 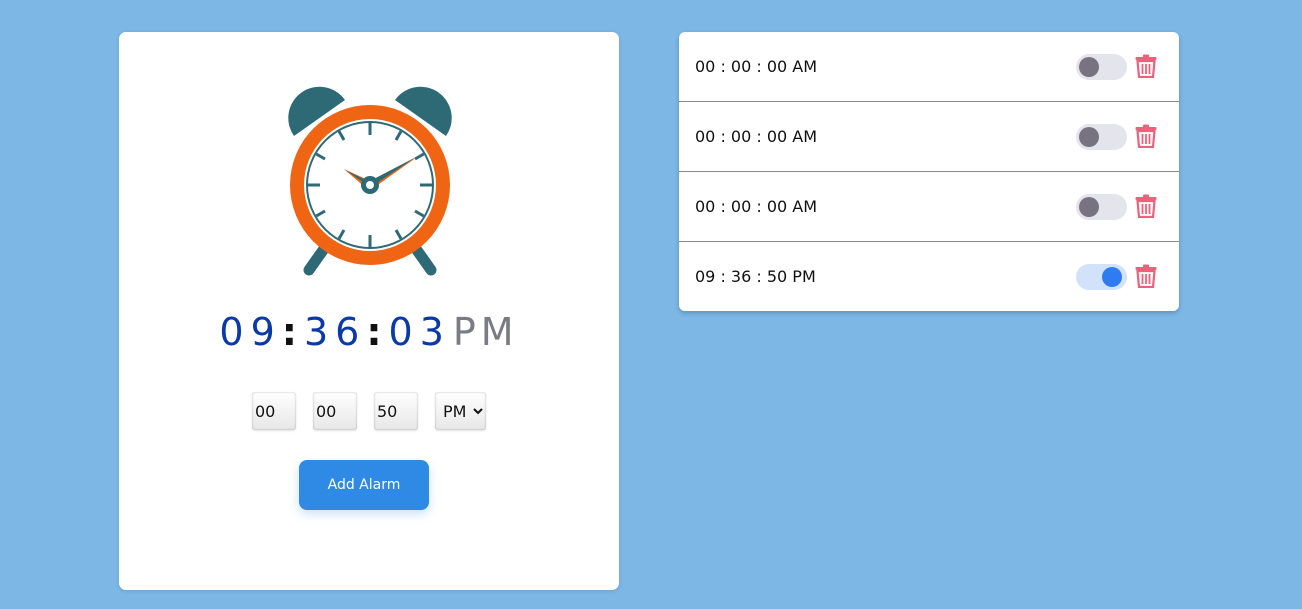 What do you see at coordinates (370, 181) in the screenshot?
I see `alarm-clock-icon` at bounding box center [370, 181].